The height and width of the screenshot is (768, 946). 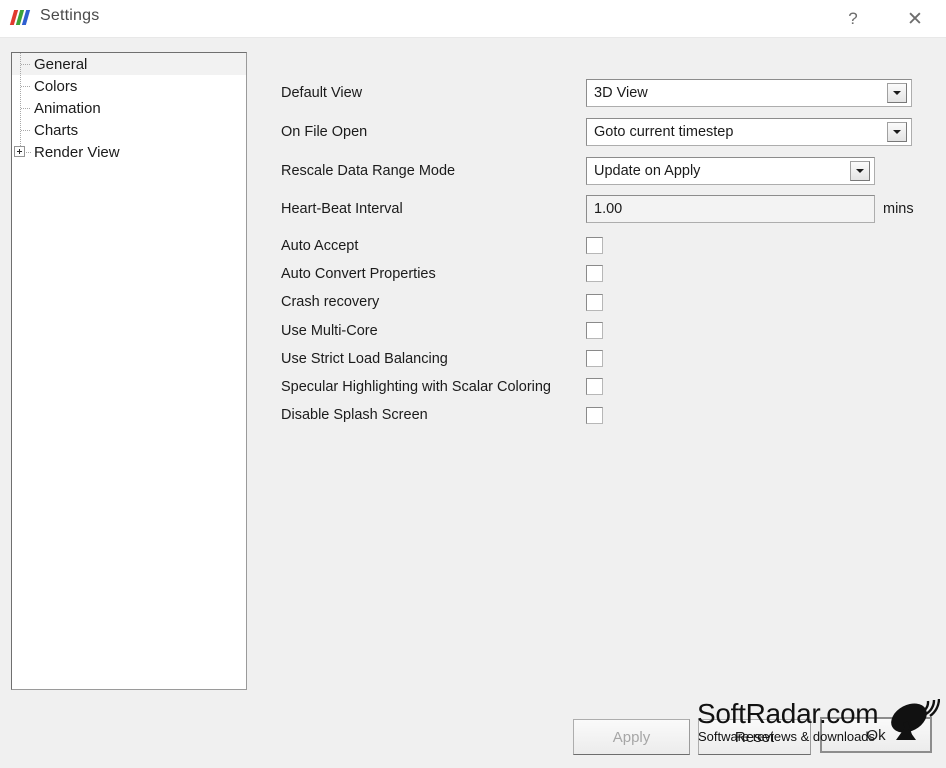 I want to click on checkbox-label: Auto Accept, so click(x=320, y=246).